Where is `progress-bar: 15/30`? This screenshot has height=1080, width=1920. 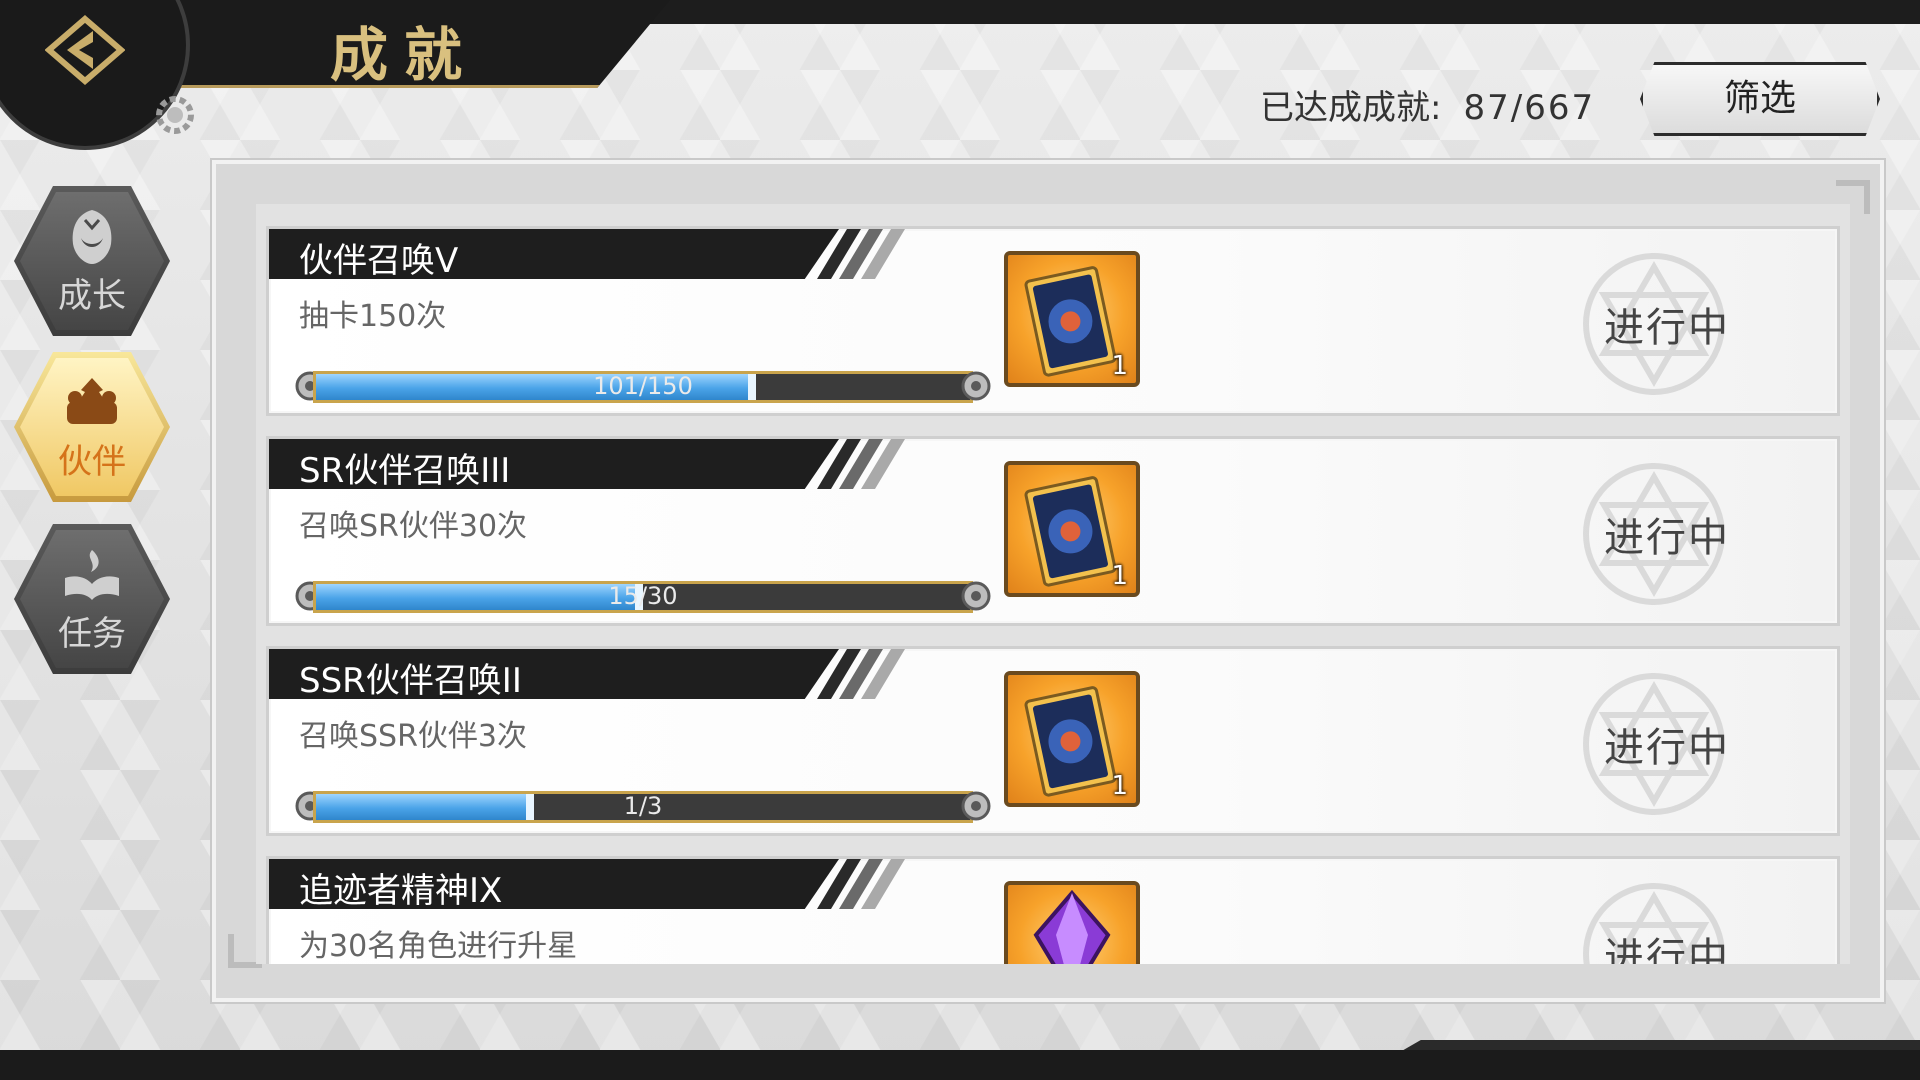 progress-bar: 15/30 is located at coordinates (643, 596).